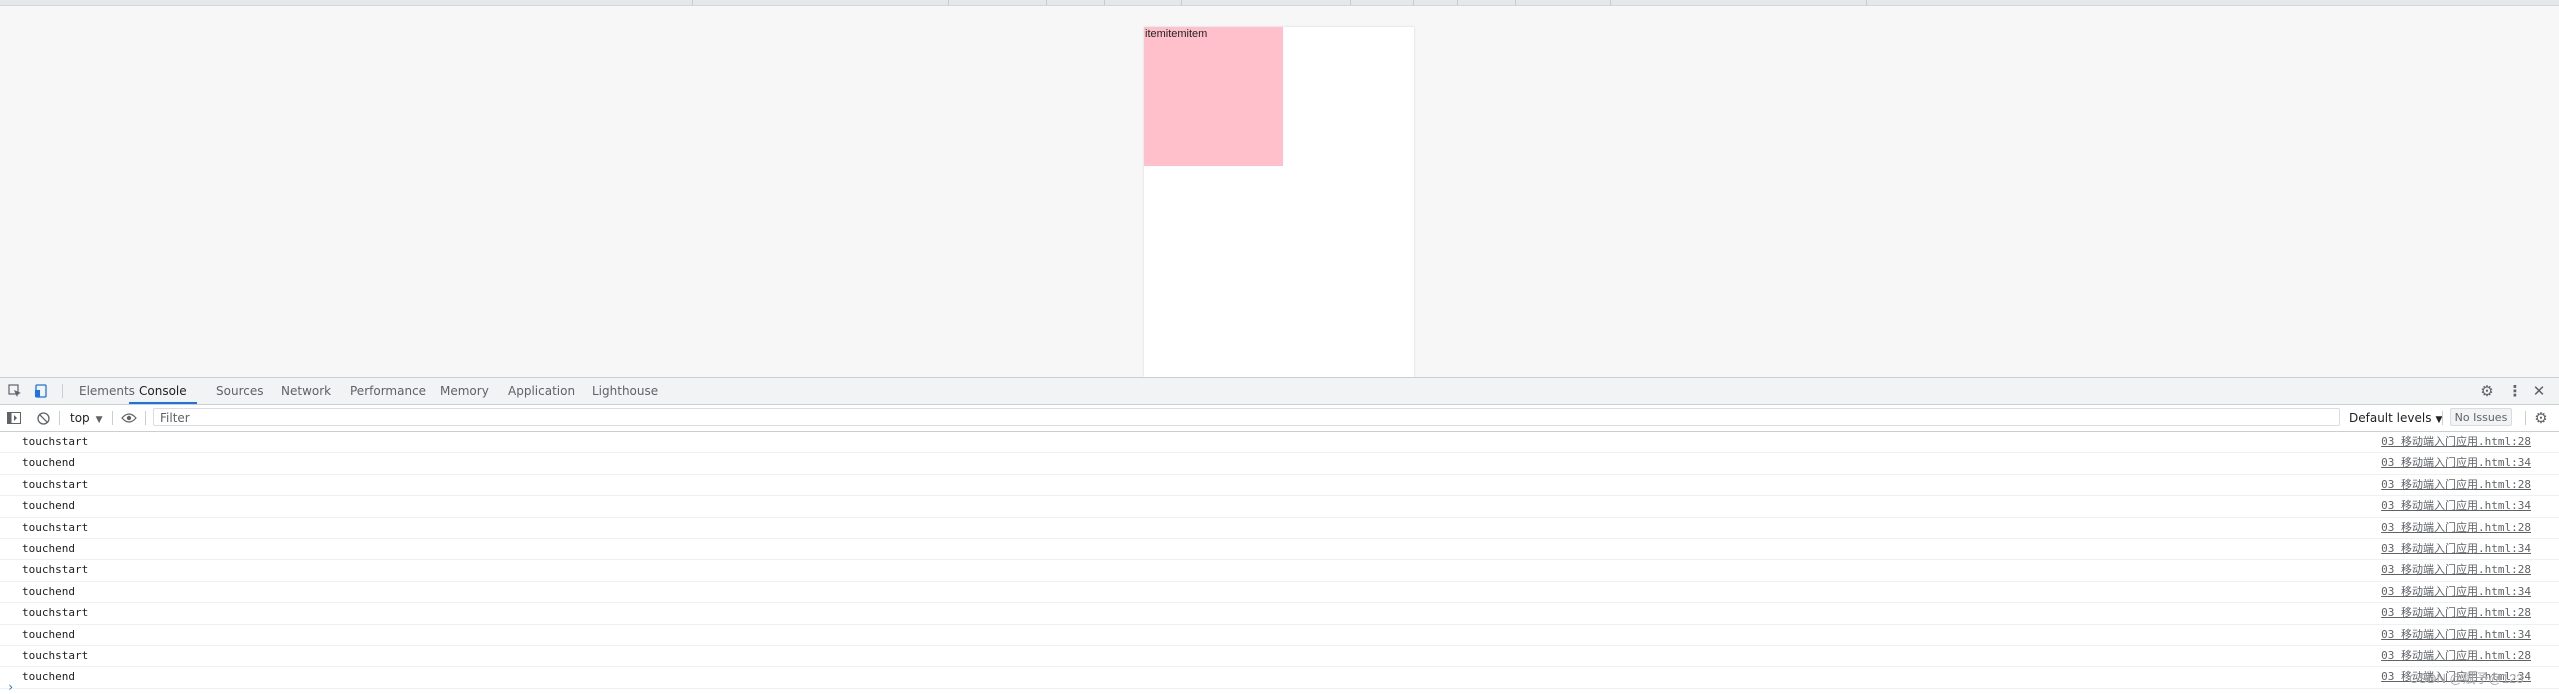  I want to click on log-levels-dropdown: Default levels ▼, so click(2395, 418).